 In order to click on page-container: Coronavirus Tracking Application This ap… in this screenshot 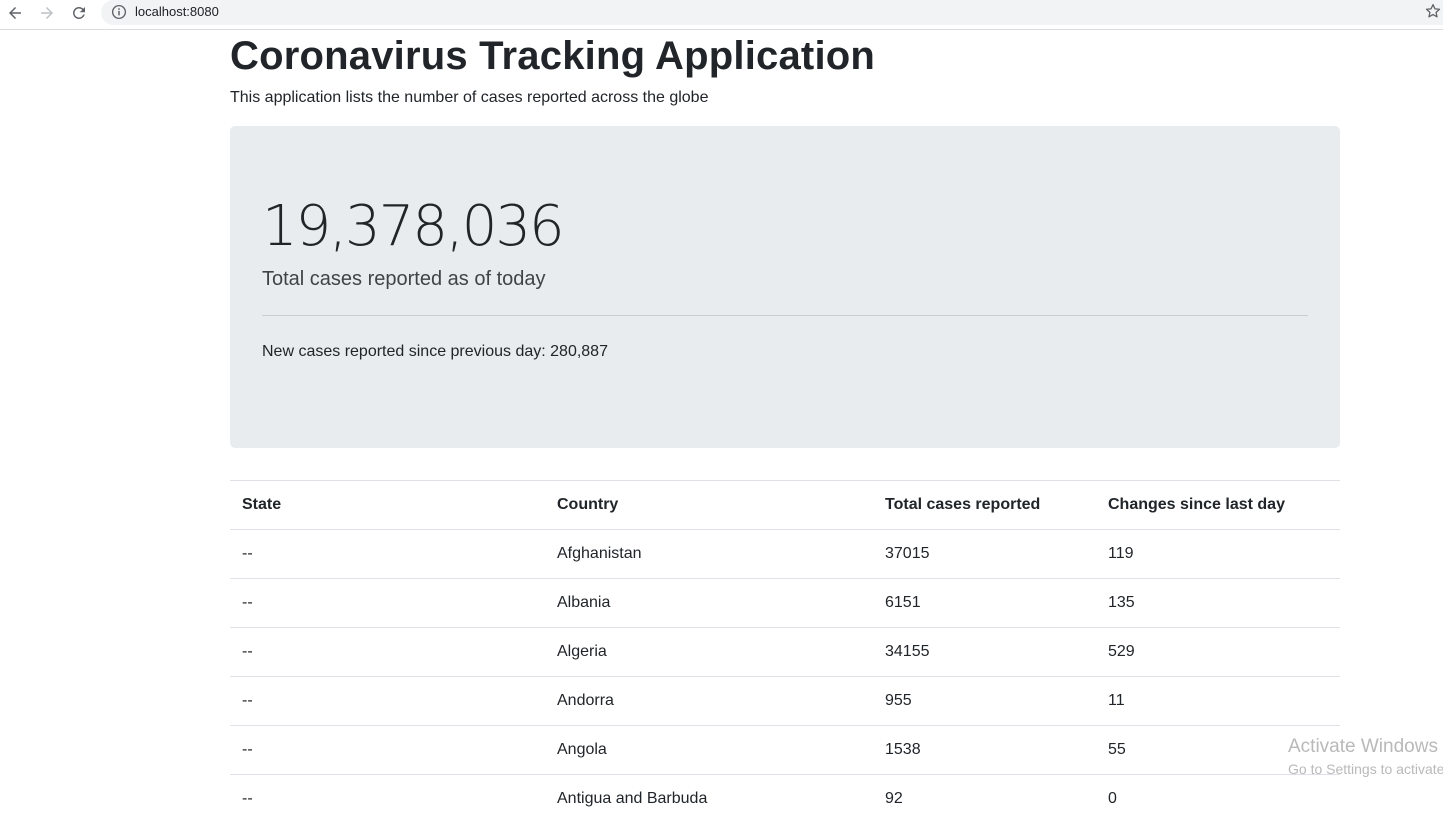, I will do `click(785, 69)`.